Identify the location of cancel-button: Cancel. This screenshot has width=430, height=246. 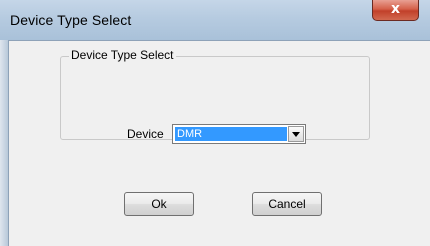
(287, 204).